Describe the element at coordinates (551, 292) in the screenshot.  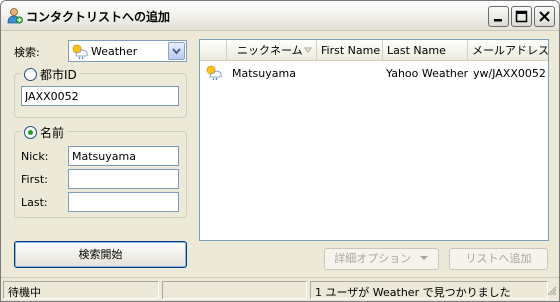
I see `resize-grip-icon` at that location.